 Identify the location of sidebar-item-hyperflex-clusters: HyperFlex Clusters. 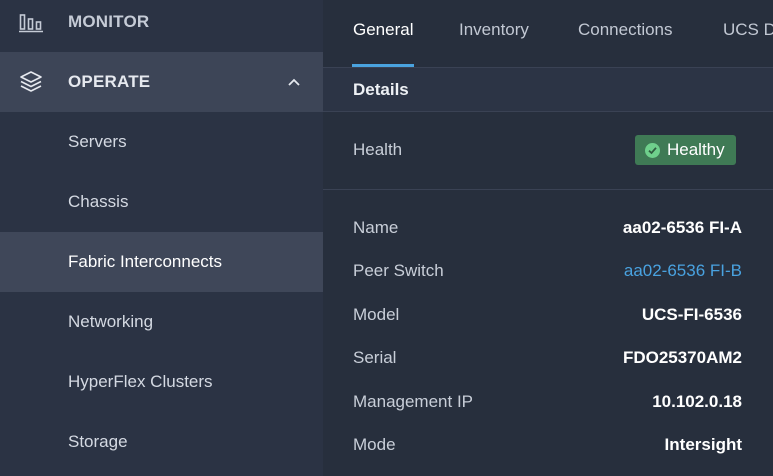
(161, 382).